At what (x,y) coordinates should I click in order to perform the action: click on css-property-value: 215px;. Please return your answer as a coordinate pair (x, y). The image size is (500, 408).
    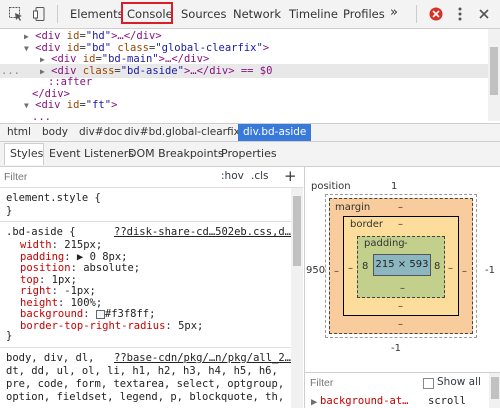
    Looking at the image, I should click on (83, 245).